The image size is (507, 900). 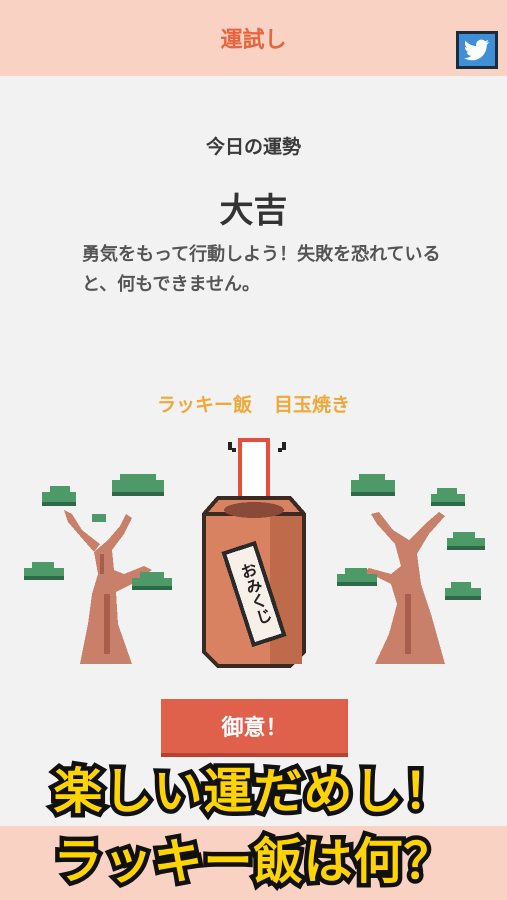 What do you see at coordinates (253, 211) in the screenshot?
I see `fortune-result: 大吉` at bounding box center [253, 211].